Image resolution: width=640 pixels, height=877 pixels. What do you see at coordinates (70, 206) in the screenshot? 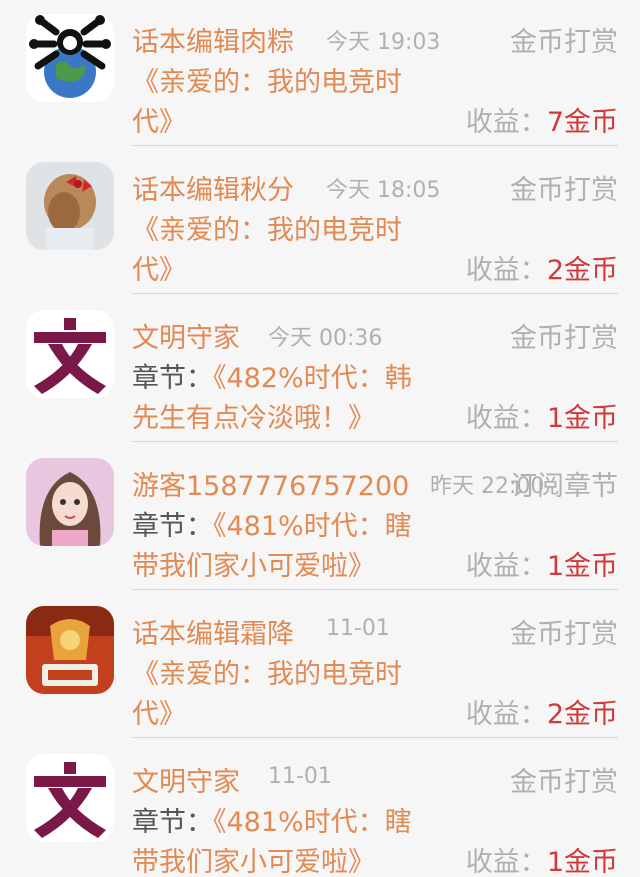
I see `hair-bow-avatar` at bounding box center [70, 206].